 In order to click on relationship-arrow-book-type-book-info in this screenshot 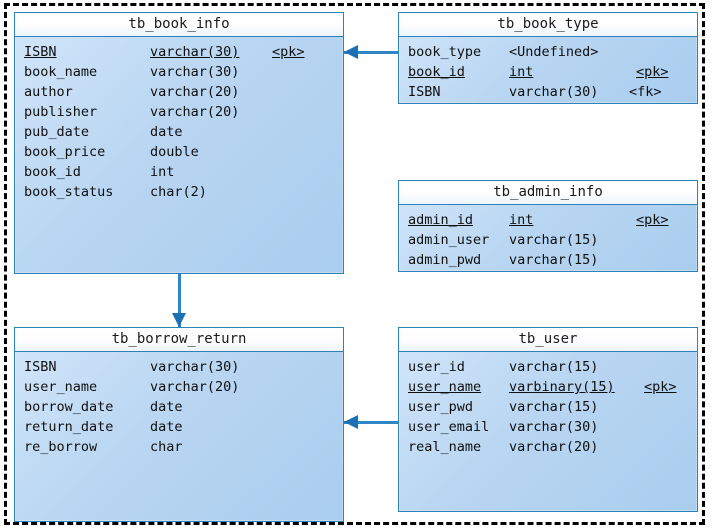, I will do `click(351, 52)`.